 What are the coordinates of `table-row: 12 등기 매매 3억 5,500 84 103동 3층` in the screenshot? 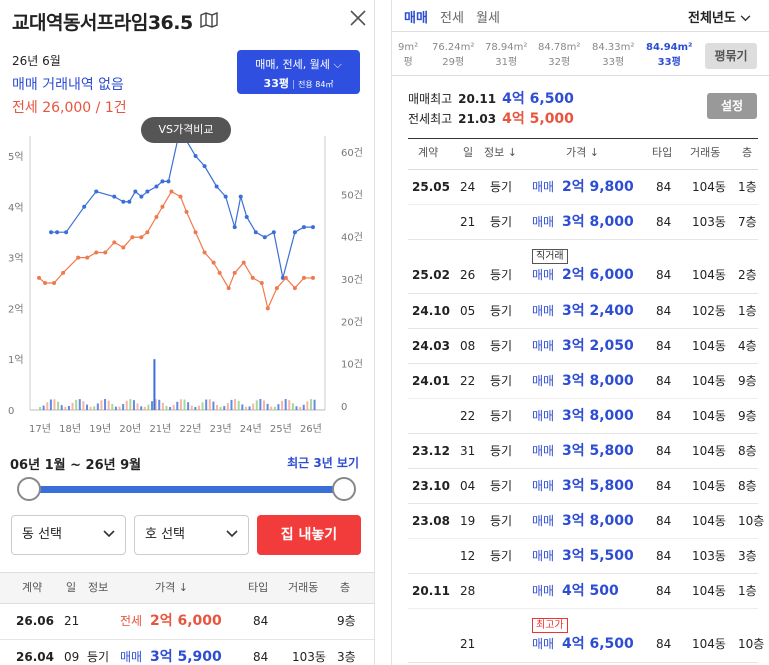 It's located at (583, 556).